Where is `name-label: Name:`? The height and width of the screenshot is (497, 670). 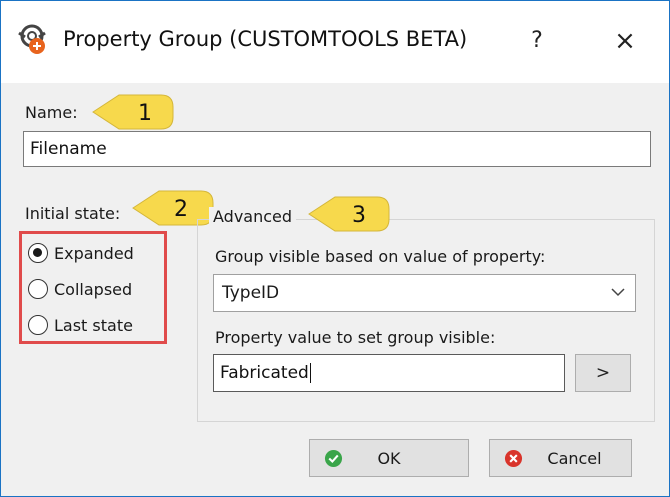 name-label: Name: is located at coordinates (51, 112).